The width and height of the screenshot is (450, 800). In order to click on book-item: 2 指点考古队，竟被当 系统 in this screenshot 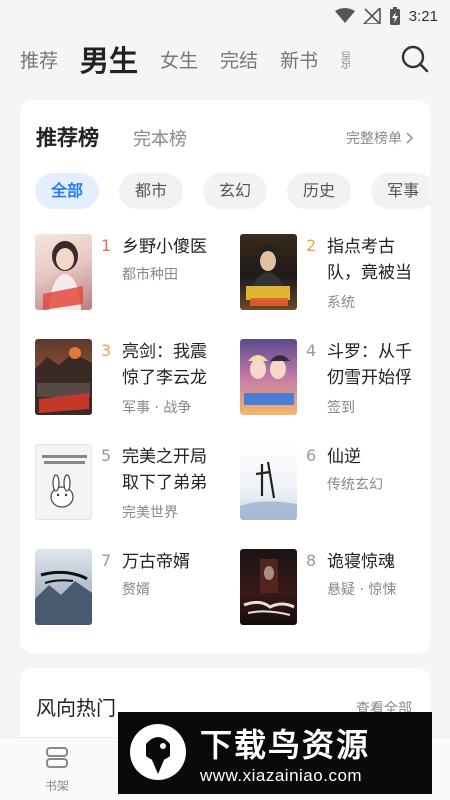, I will do `click(335, 274)`.